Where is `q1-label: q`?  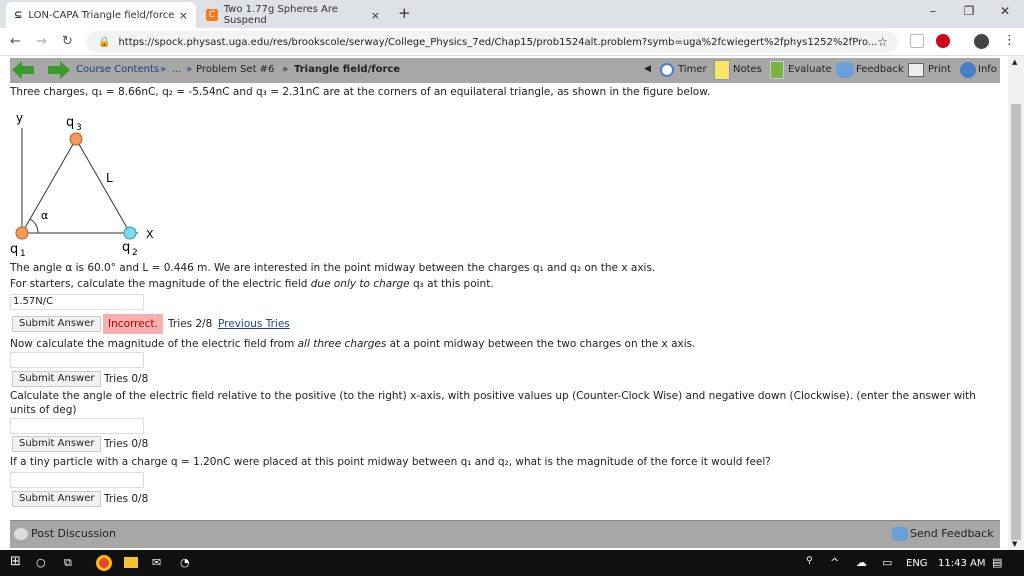
q1-label: q is located at coordinates (14, 249).